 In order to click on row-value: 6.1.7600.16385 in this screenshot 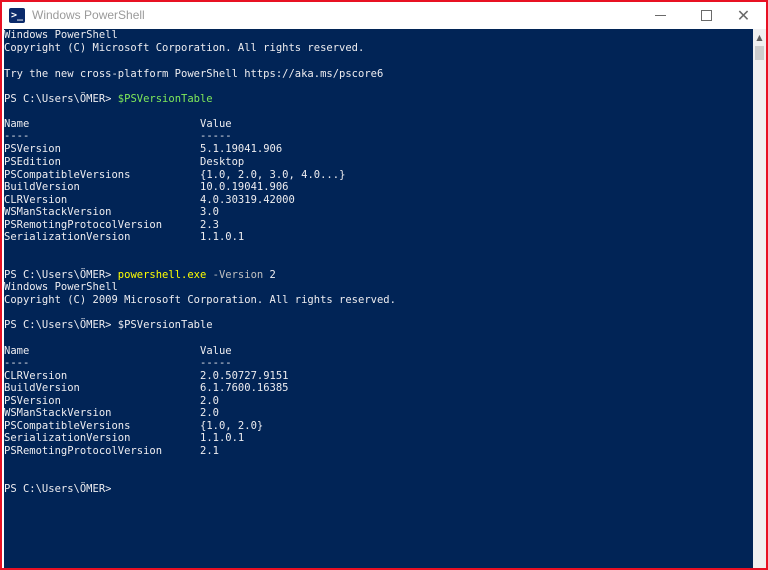, I will do `click(244, 388)`.